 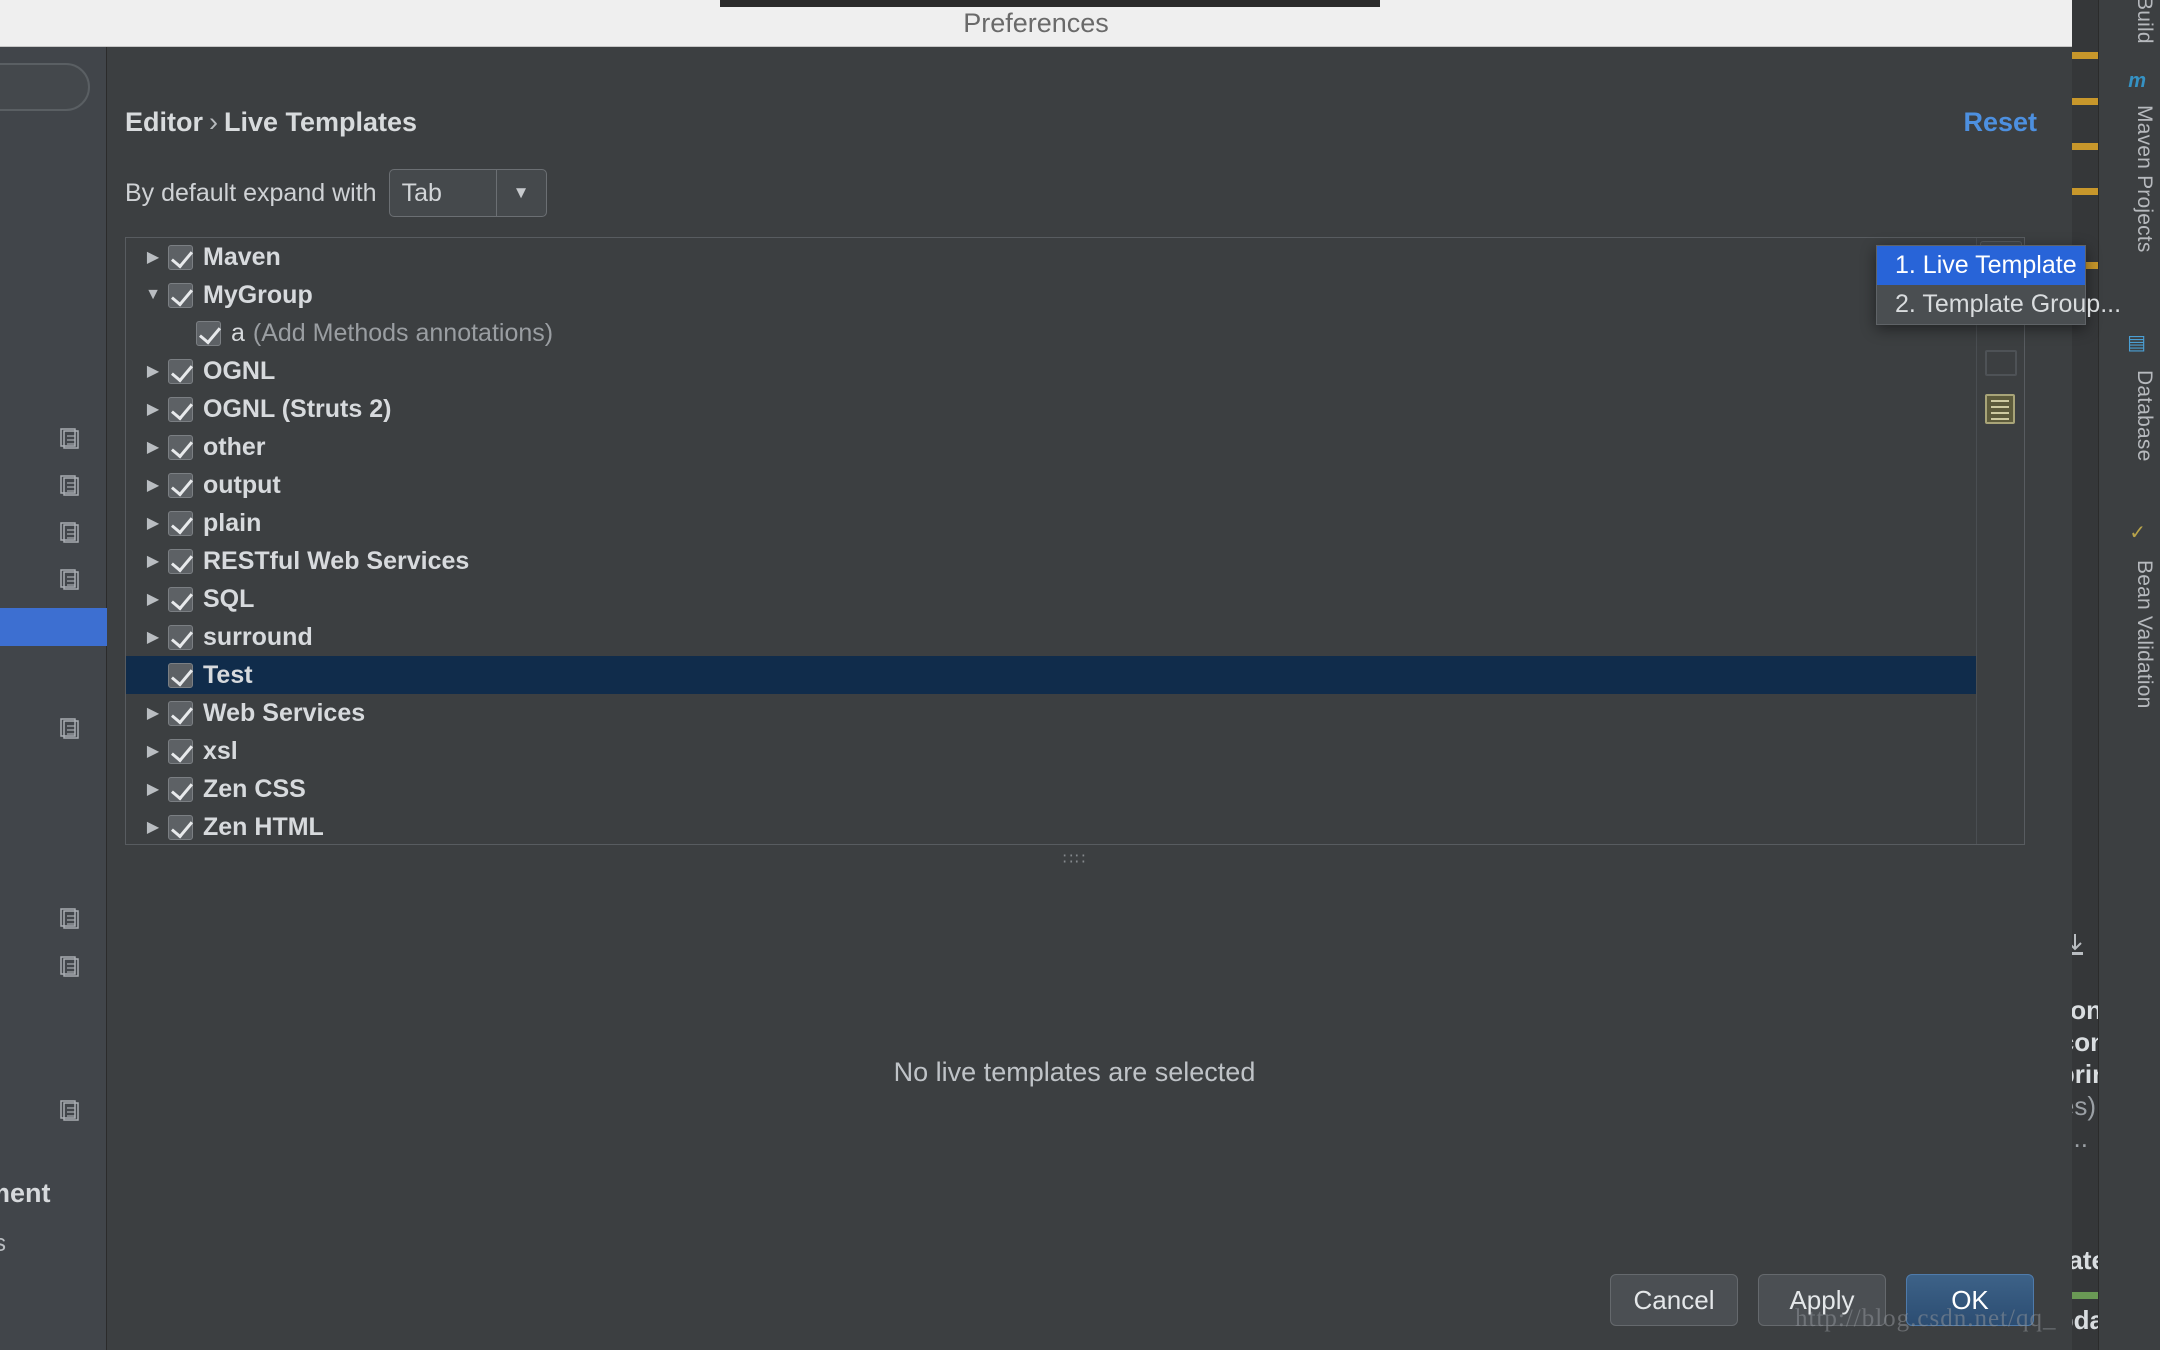 What do you see at coordinates (1674, 1300) in the screenshot?
I see `cancel-button: Cancel` at bounding box center [1674, 1300].